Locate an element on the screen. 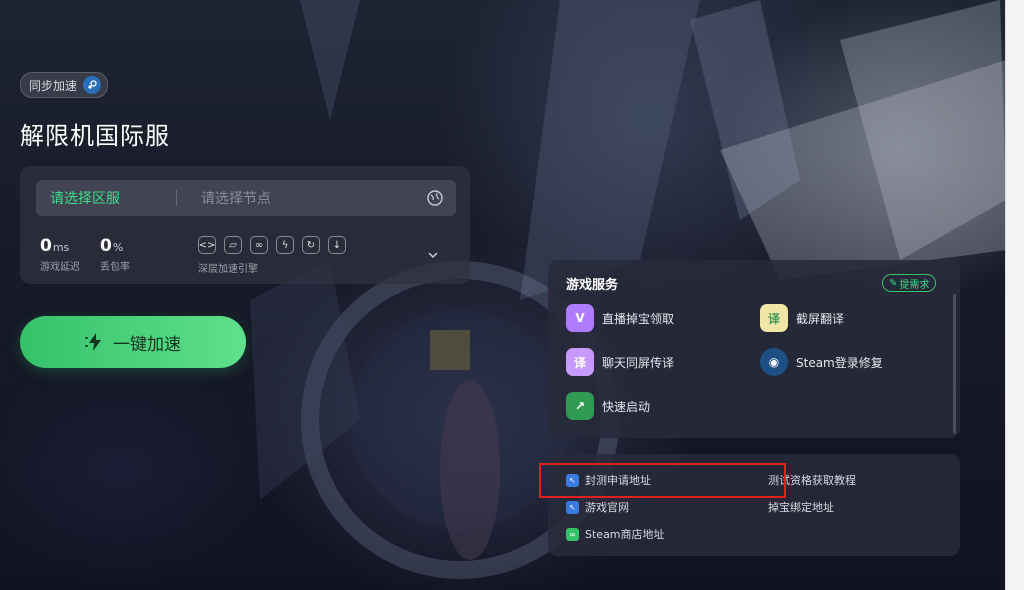  packet-loss-stat: 0% 丢包率 is located at coordinates (115, 254).